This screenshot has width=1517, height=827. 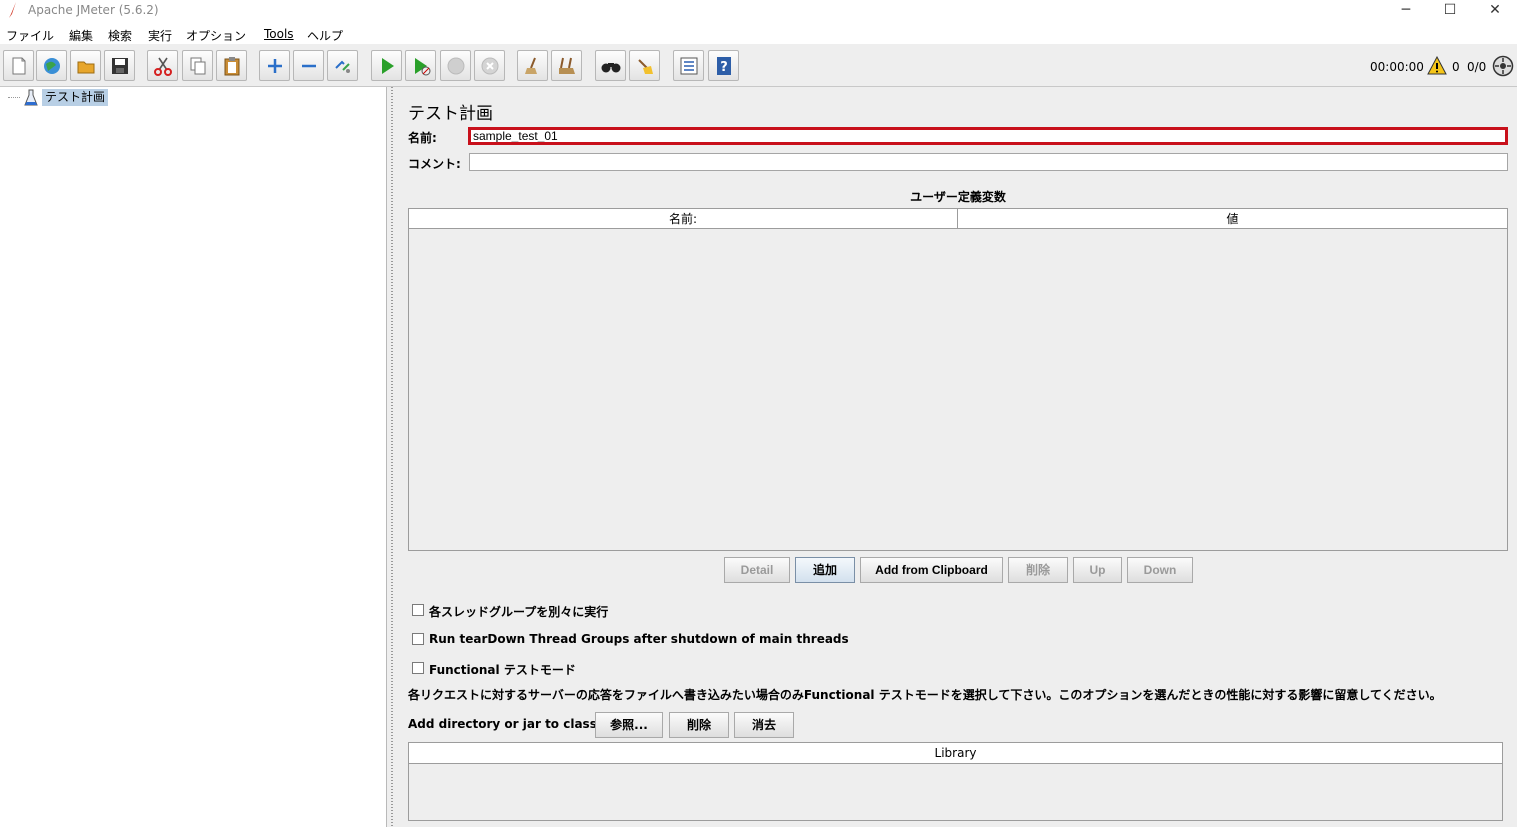 What do you see at coordinates (160, 35) in the screenshot?
I see `menu-run: 実行` at bounding box center [160, 35].